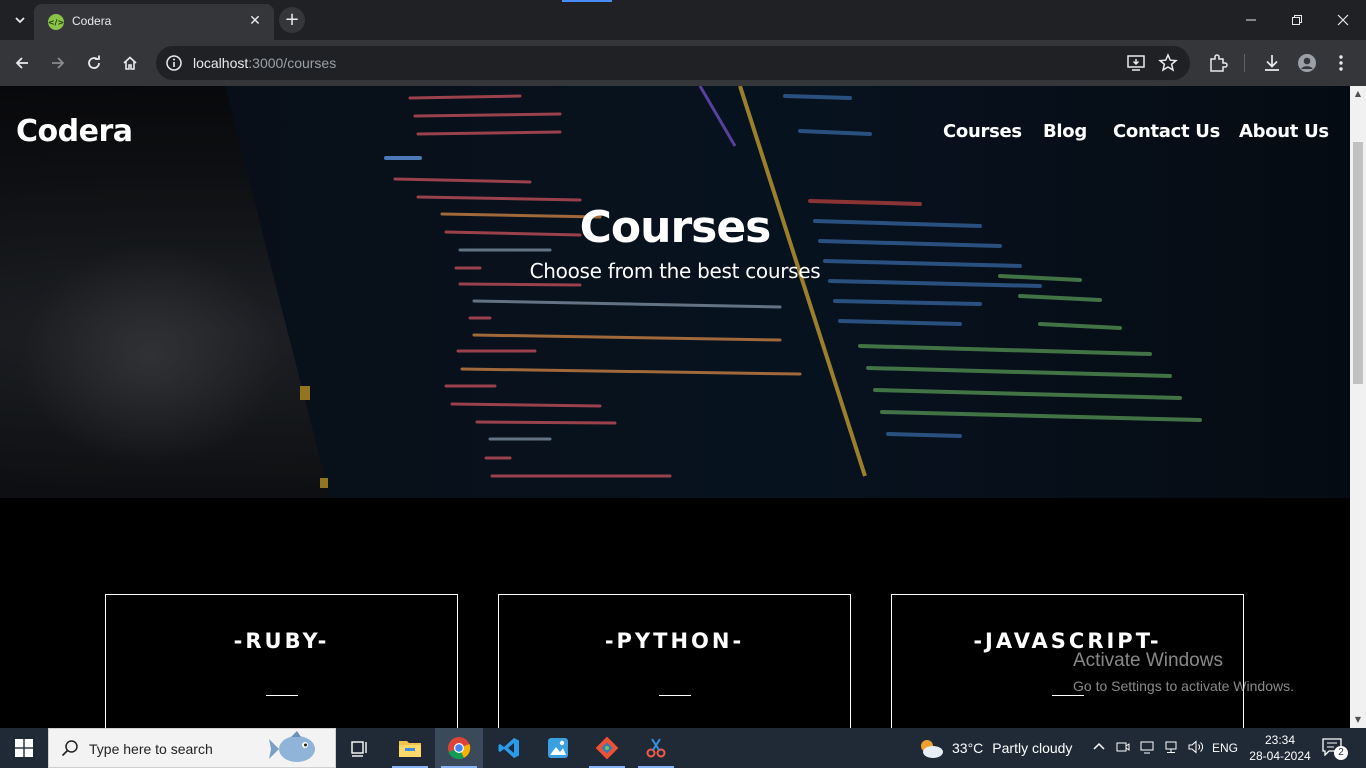 The width and height of the screenshot is (1366, 768). What do you see at coordinates (1099, 748) in the screenshot?
I see `tray-overflow-chevron-icon` at bounding box center [1099, 748].